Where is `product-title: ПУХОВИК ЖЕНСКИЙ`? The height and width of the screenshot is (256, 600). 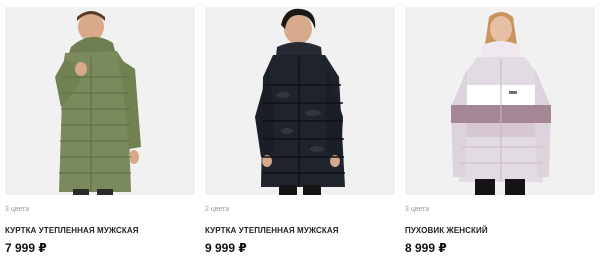
product-title: ПУХОВИК ЖЕНСКИЙ is located at coordinates (446, 231).